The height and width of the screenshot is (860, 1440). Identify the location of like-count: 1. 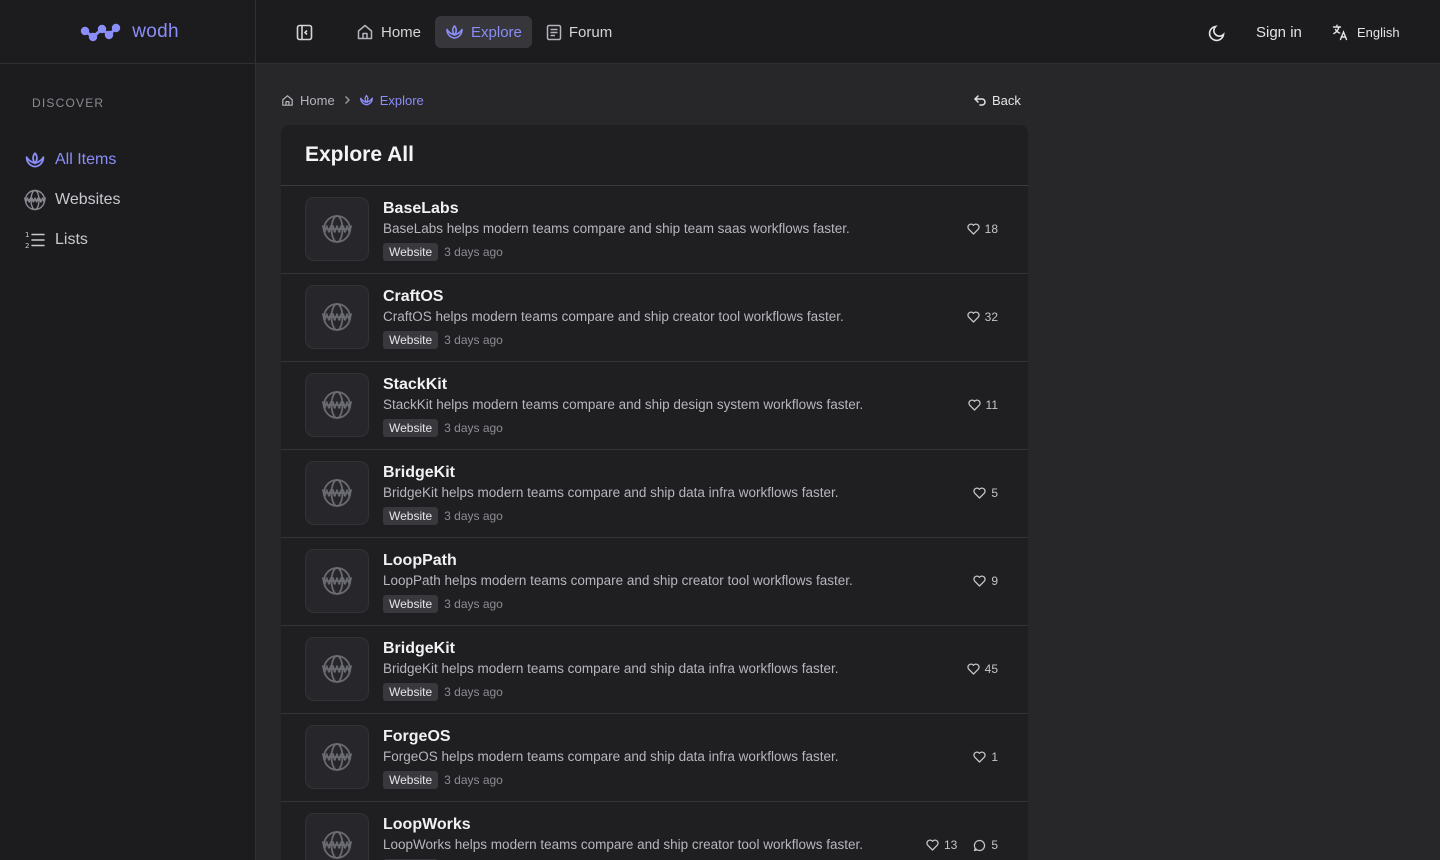
(994, 757).